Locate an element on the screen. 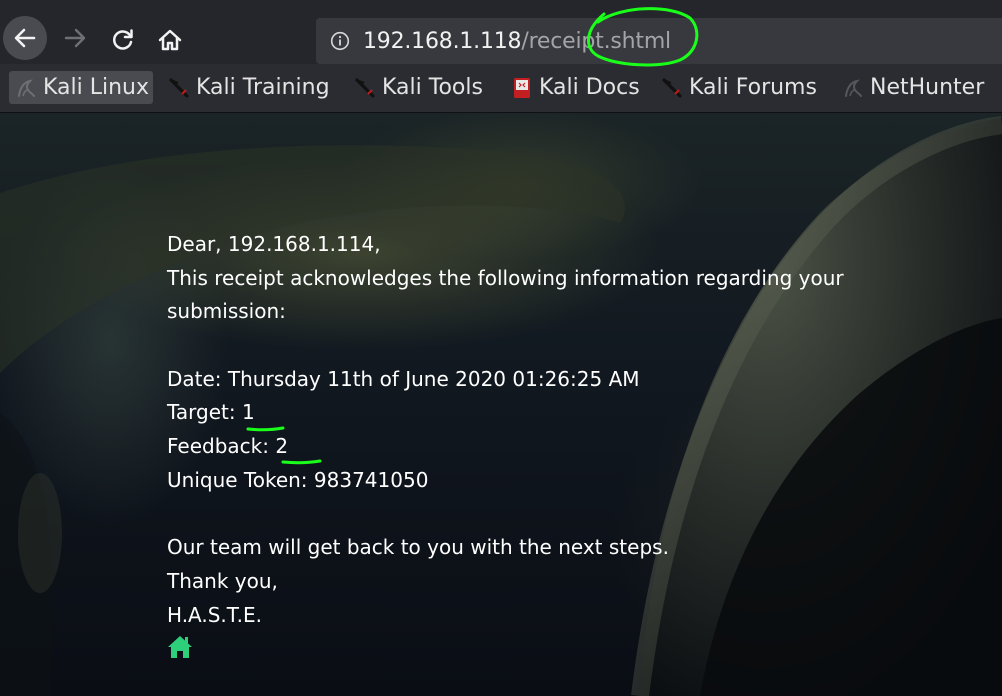  info-icon is located at coordinates (340, 41).